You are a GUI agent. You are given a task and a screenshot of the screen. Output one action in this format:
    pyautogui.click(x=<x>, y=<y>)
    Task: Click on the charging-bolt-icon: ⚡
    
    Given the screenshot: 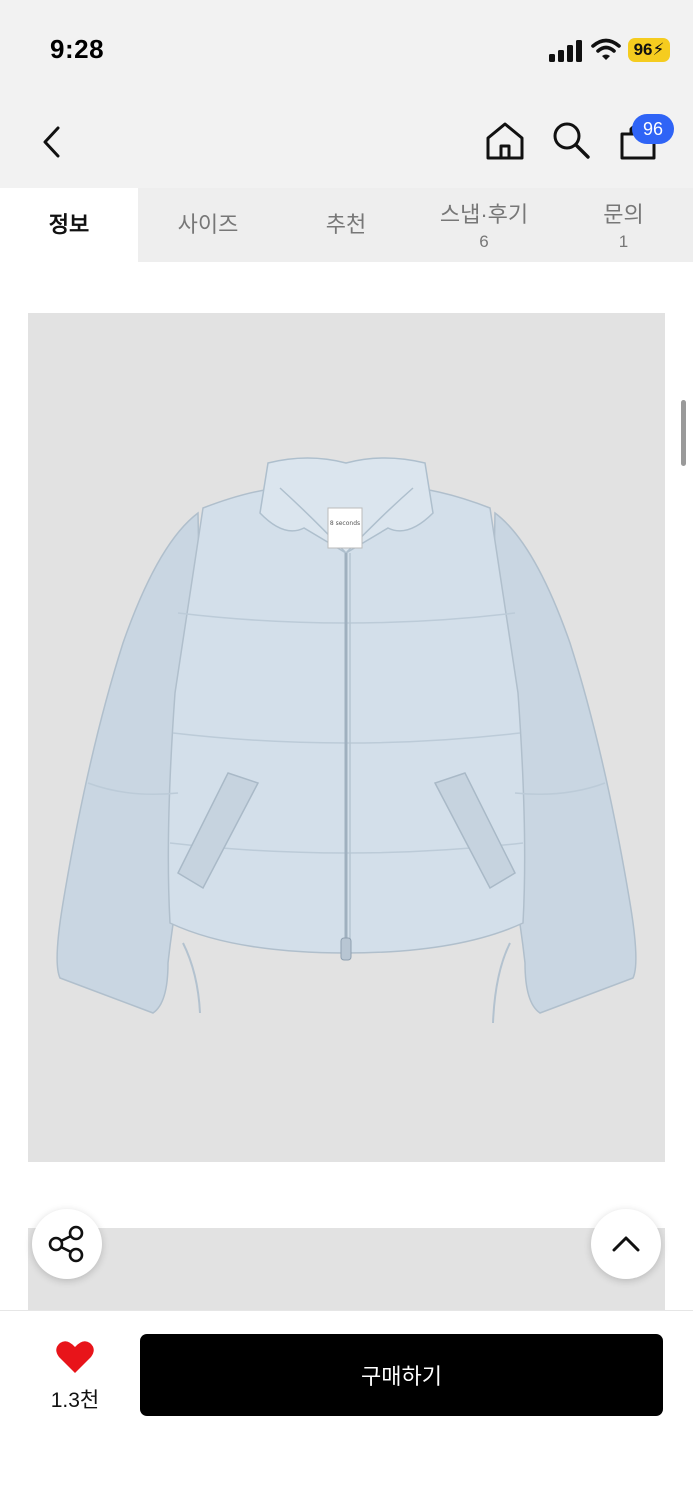 What is the action you would take?
    pyautogui.click(x=658, y=49)
    